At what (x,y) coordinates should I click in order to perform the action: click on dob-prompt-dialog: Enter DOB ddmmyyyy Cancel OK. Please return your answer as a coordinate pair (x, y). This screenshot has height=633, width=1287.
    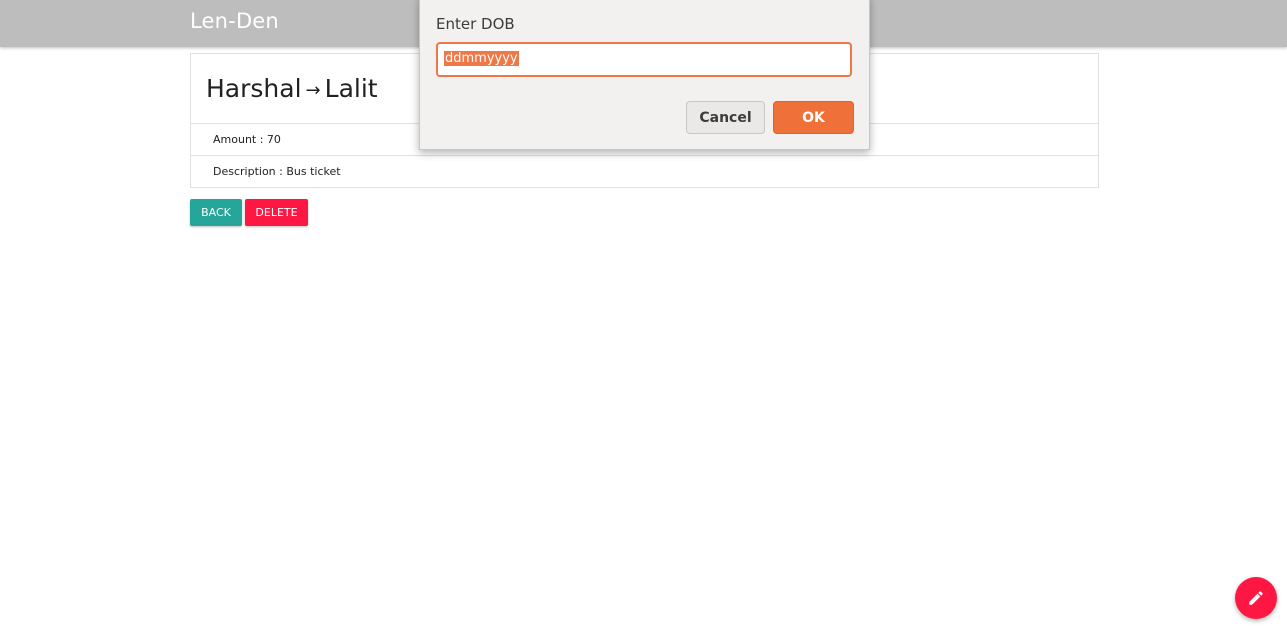
    Looking at the image, I should click on (644, 75).